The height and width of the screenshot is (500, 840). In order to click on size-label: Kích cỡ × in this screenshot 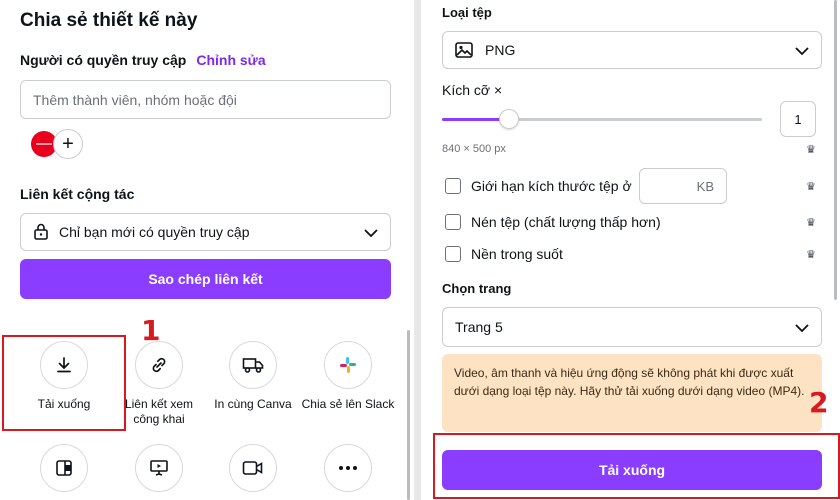, I will do `click(472, 90)`.